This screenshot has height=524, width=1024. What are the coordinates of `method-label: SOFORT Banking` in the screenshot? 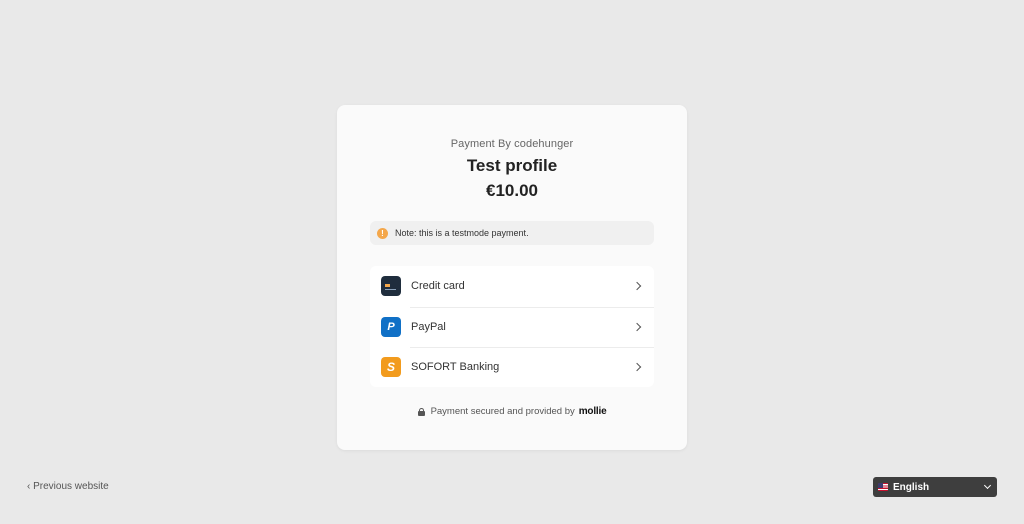 It's located at (455, 367).